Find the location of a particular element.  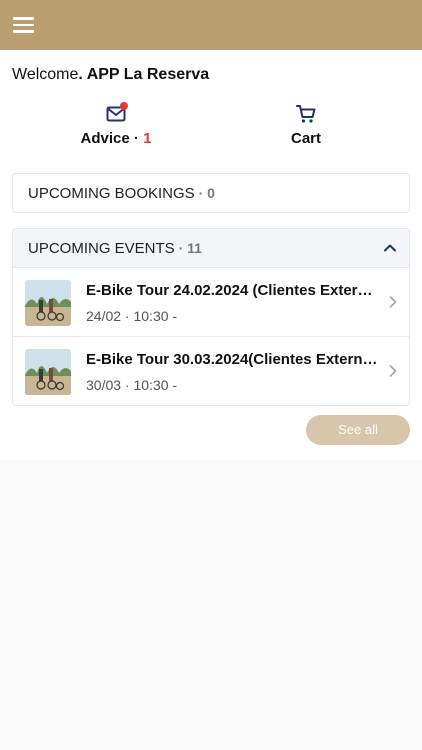

upcoming-bookings-card: UPCOMING BOOKINGS · 0 is located at coordinates (211, 193).